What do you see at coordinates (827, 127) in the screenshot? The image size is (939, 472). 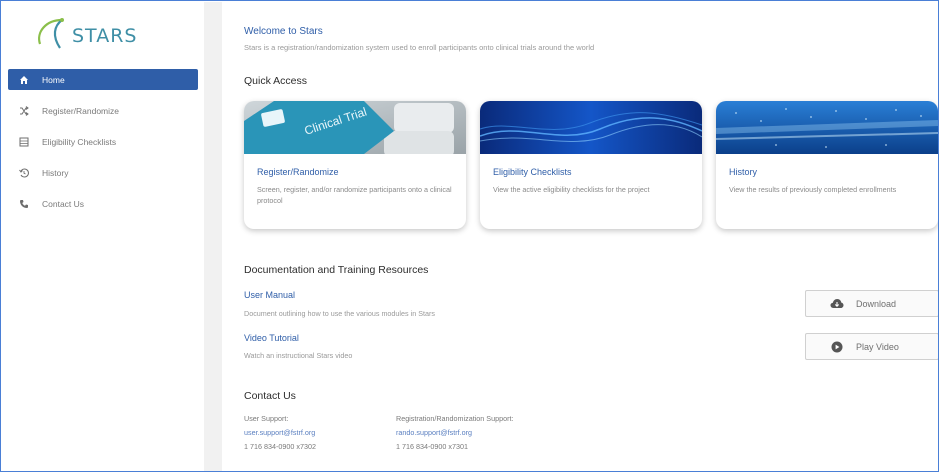 I see `digital-particles-image` at bounding box center [827, 127].